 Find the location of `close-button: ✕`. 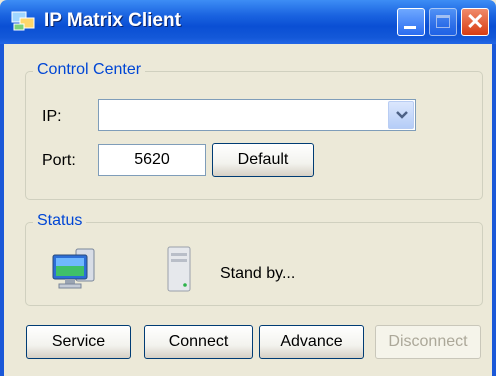

close-button: ✕ is located at coordinates (475, 22).